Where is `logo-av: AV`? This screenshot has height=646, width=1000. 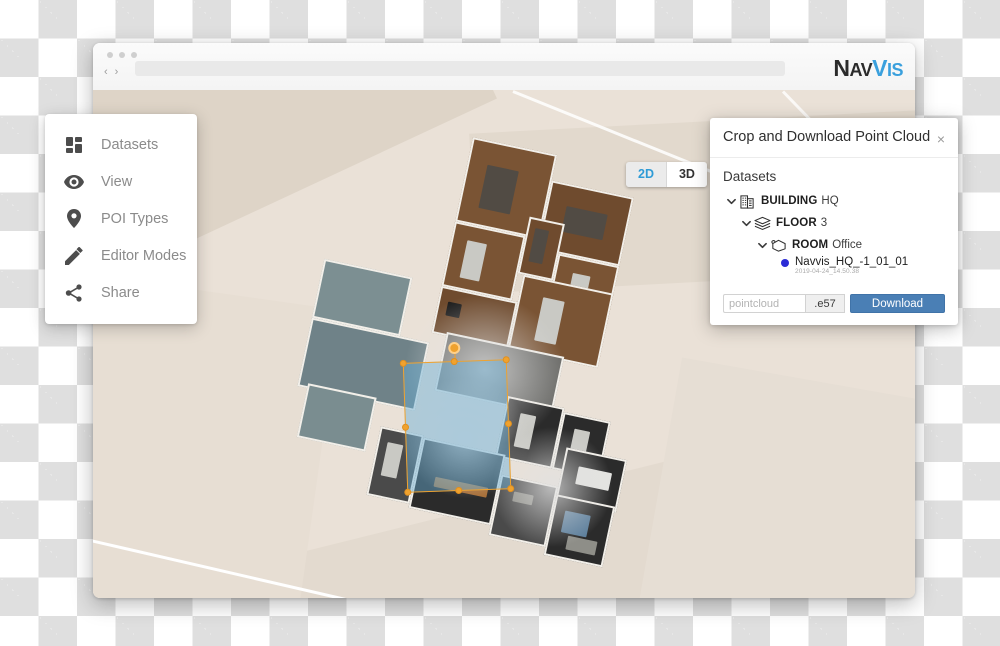 logo-av: AV is located at coordinates (861, 70).